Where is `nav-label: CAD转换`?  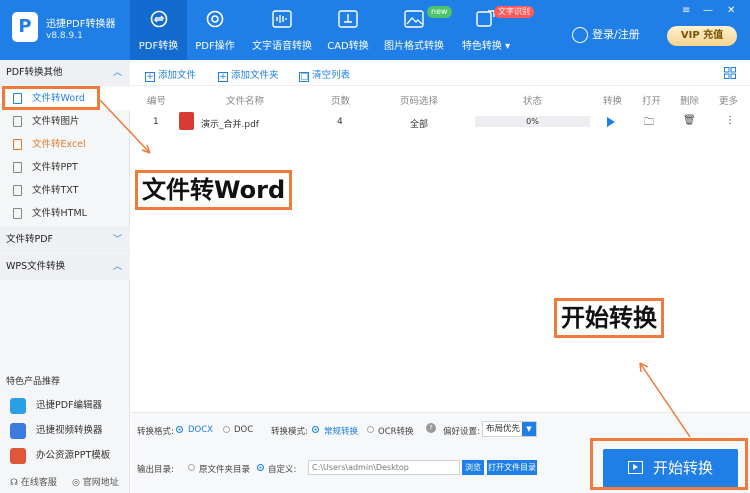 nav-label: CAD转换 is located at coordinates (348, 46).